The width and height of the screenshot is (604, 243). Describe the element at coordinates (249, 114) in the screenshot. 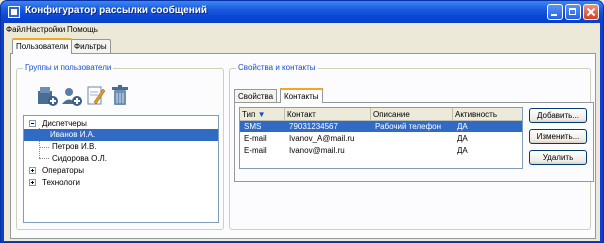

I see `column-label: Тип` at that location.